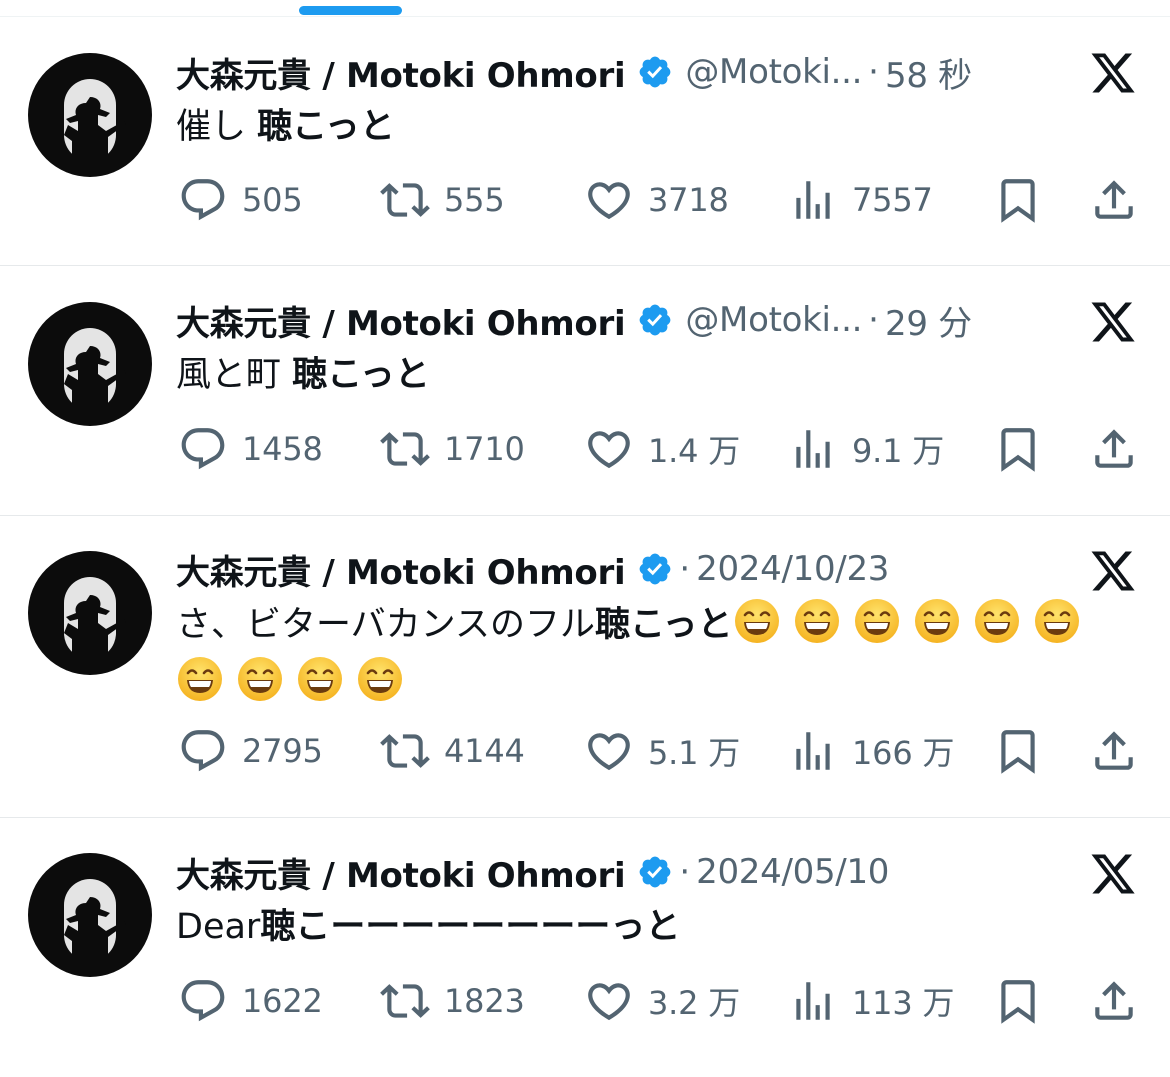  I want to click on tweet-text: 風と町 聴こっと, so click(656, 375).